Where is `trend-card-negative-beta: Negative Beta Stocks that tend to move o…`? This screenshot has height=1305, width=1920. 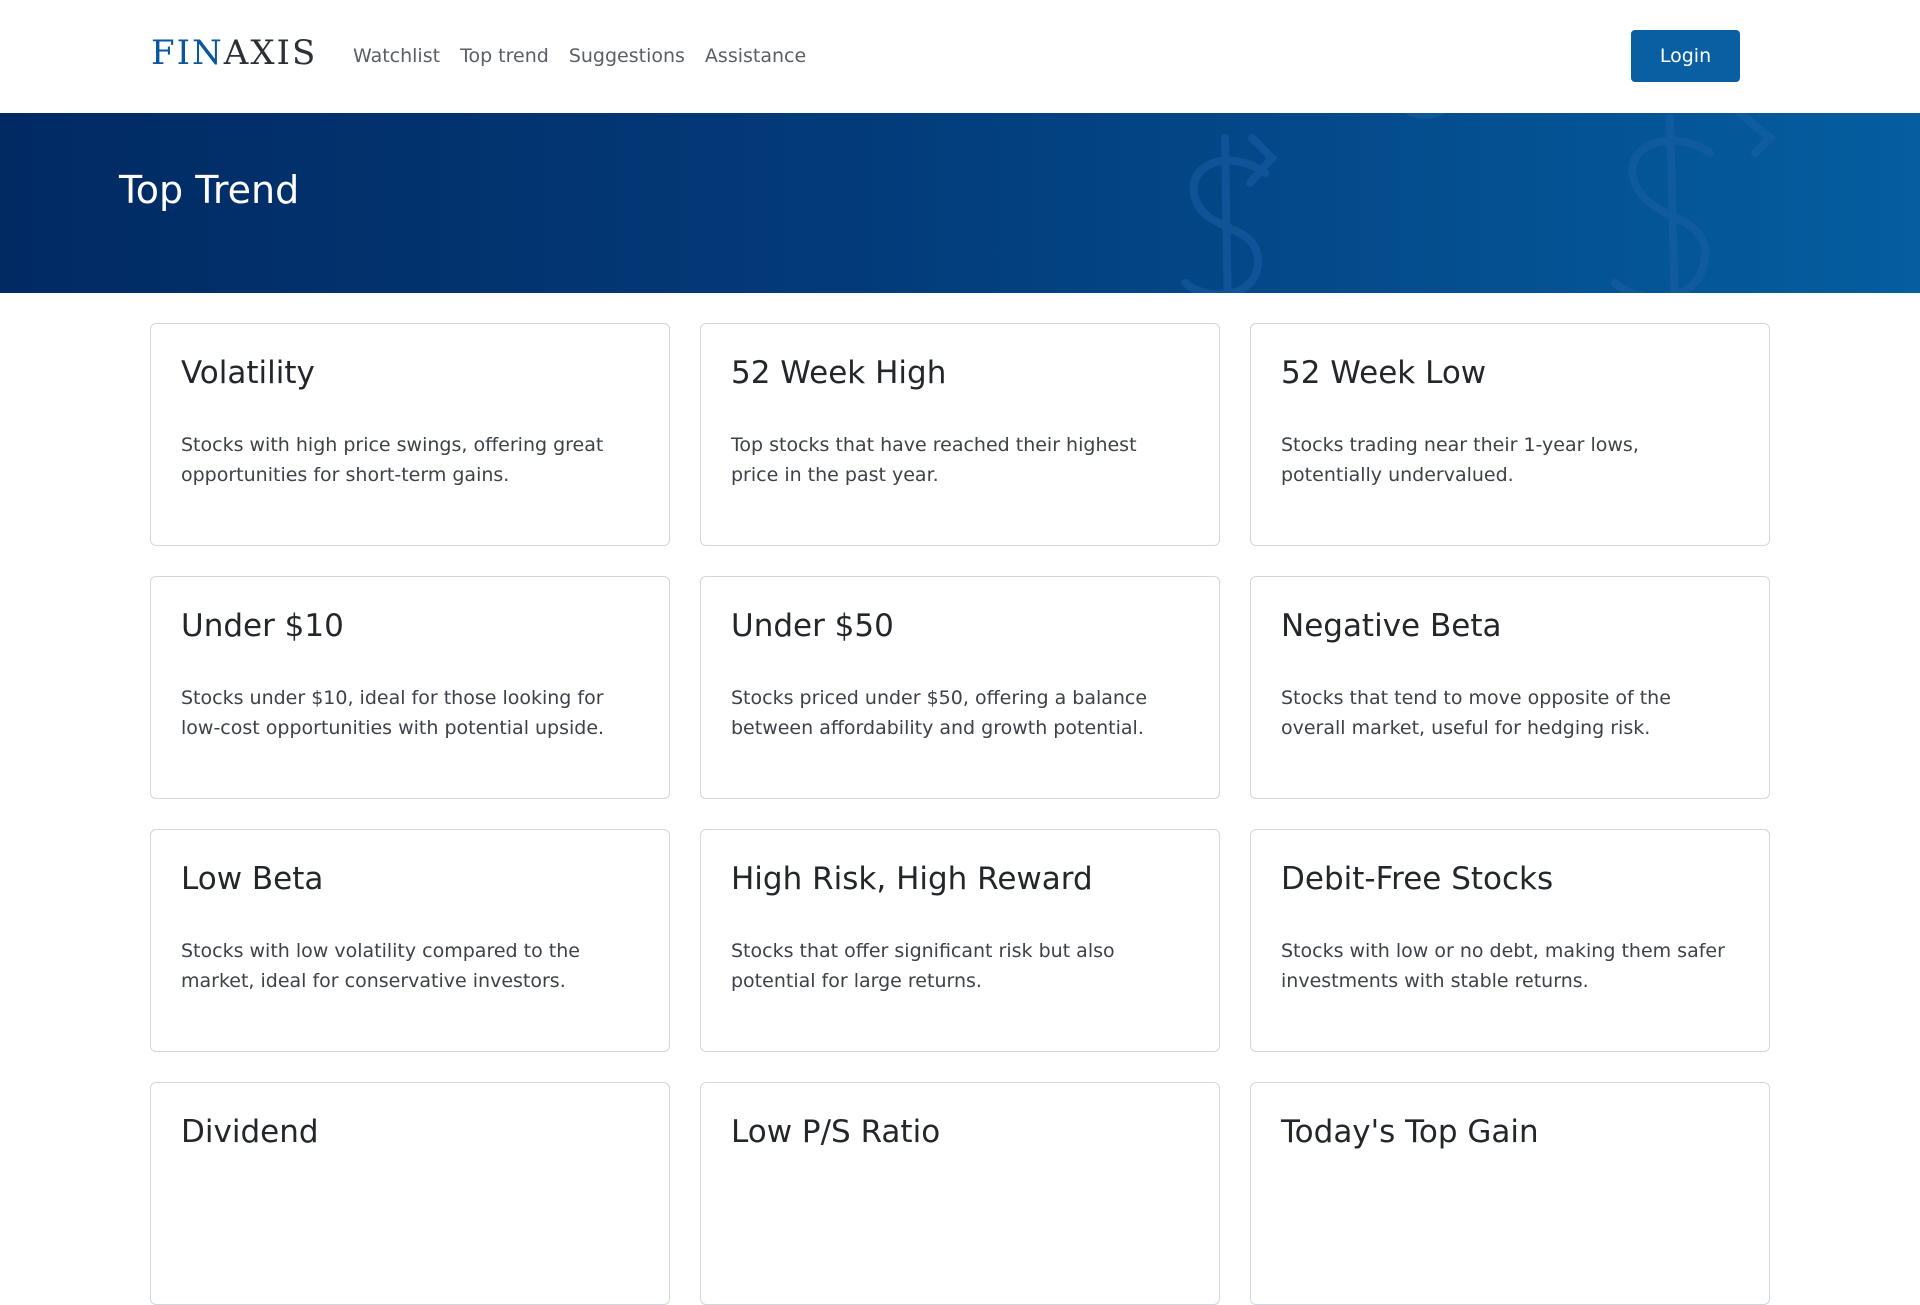
trend-card-negative-beta: Negative Beta Stocks that tend to move o… is located at coordinates (1510, 687).